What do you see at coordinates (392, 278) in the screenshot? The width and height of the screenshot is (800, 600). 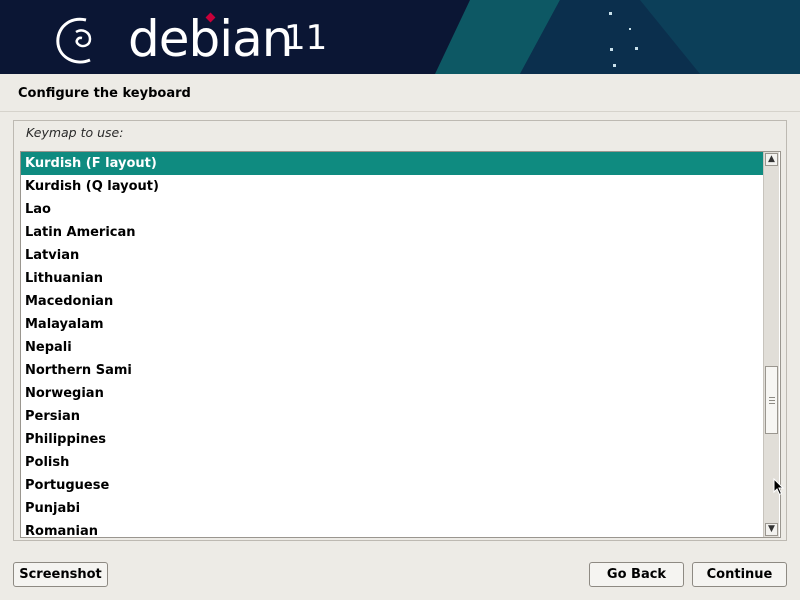 I see `keymap-option: Lithuanian` at bounding box center [392, 278].